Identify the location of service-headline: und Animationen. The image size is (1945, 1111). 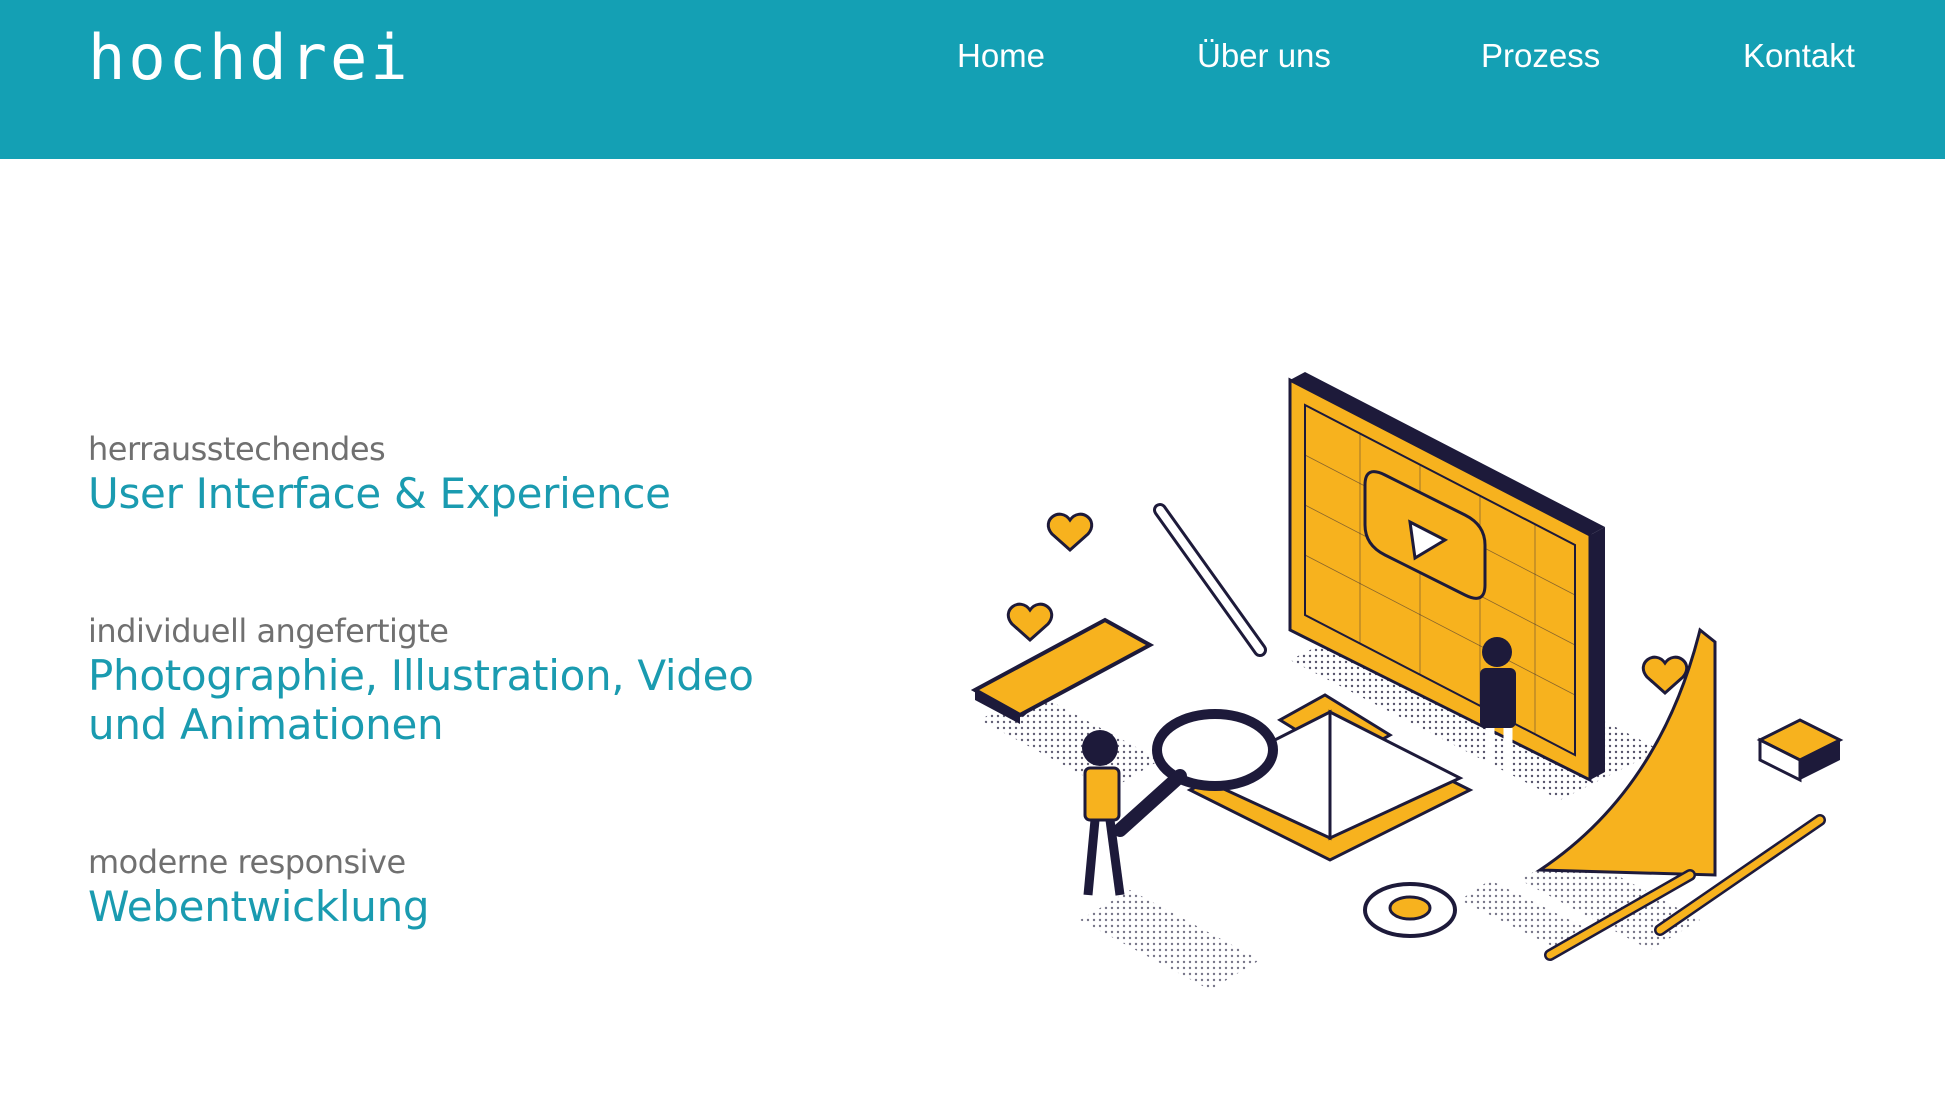
(266, 724).